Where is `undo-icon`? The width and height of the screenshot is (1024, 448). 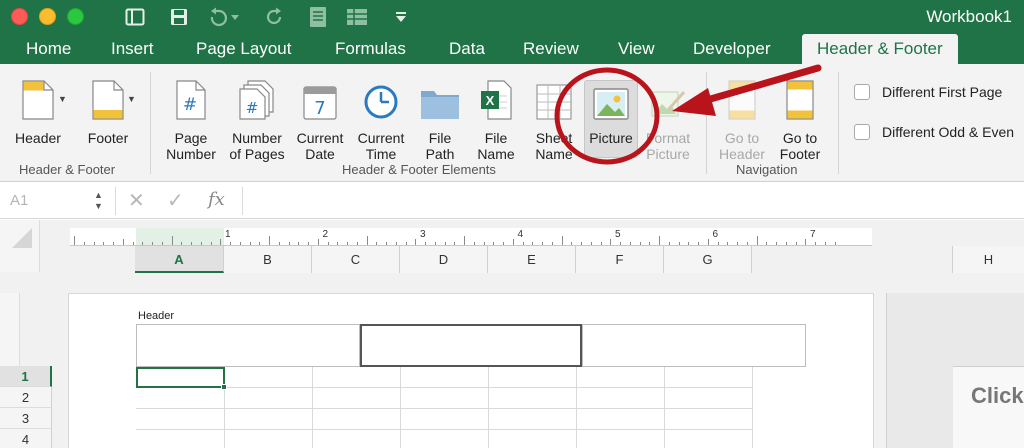
undo-icon is located at coordinates (223, 17).